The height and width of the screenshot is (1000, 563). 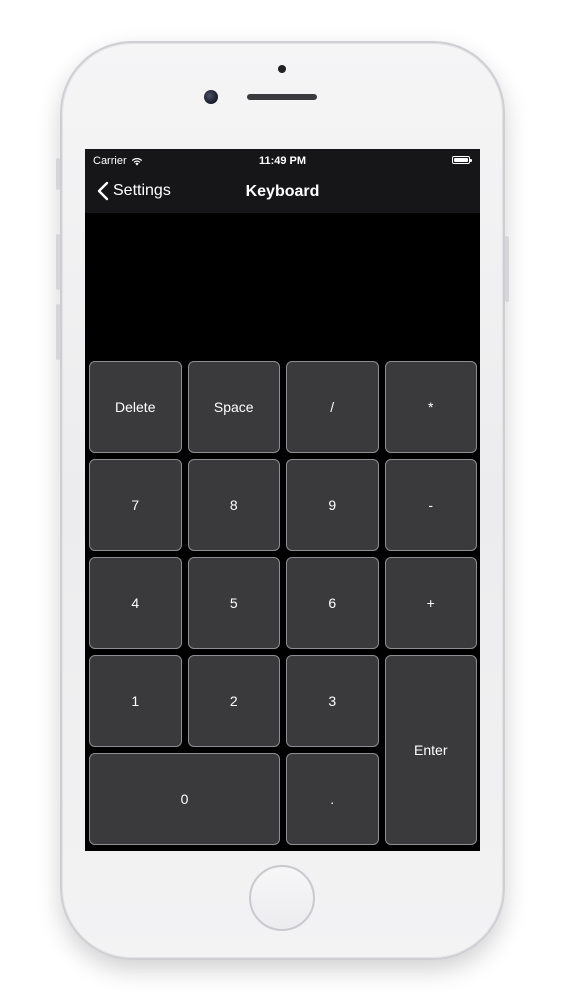 I want to click on volume-up-button, so click(x=58, y=262).